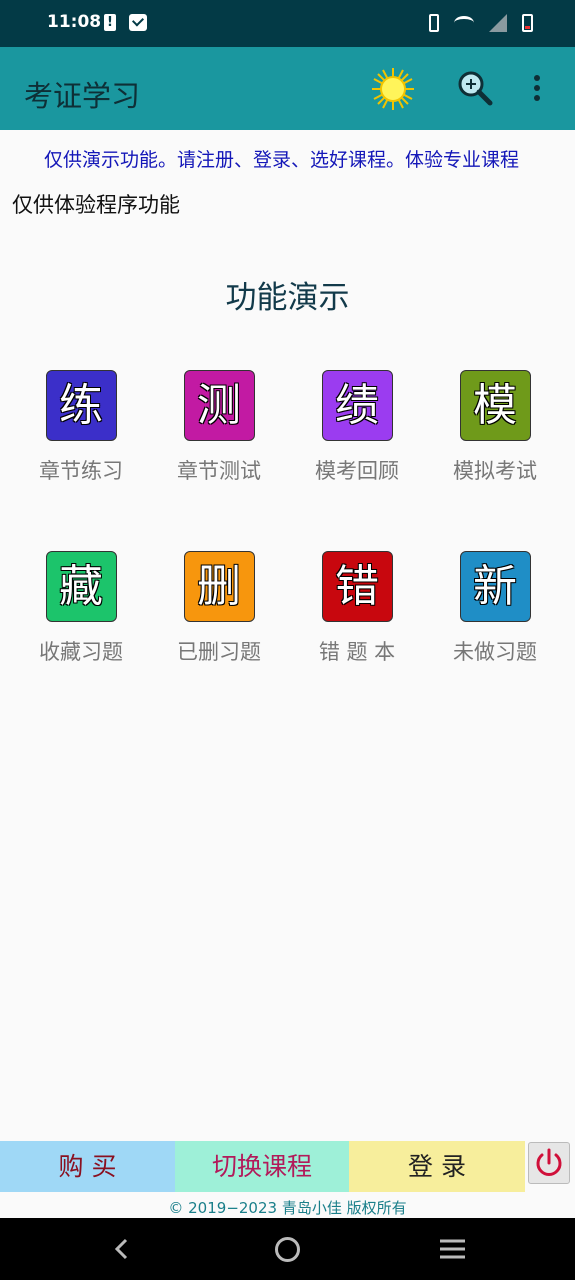 The image size is (575, 1280). What do you see at coordinates (287, 298) in the screenshot?
I see `section-title: 功能演示` at bounding box center [287, 298].